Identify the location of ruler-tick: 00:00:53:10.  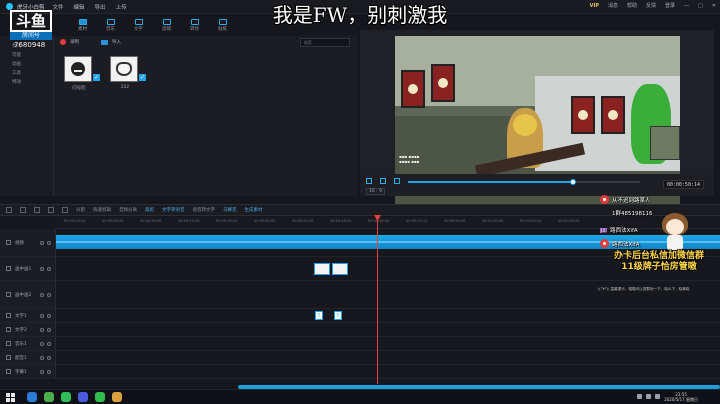
(417, 221).